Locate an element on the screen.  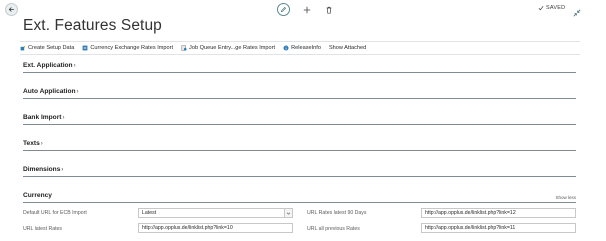
pencil-icon is located at coordinates (283, 9).